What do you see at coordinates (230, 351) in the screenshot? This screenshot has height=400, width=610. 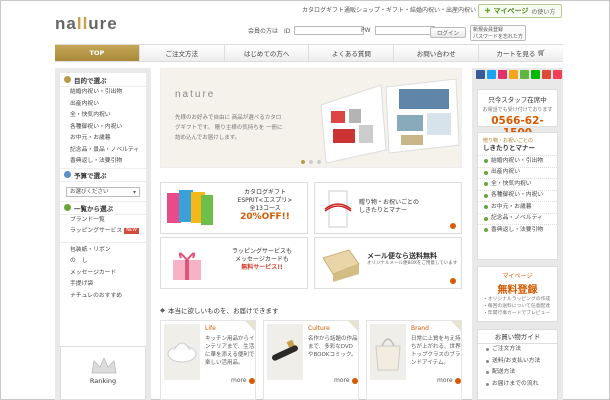 I see `life-description: キッチン用品からインテリアまで、生活に華を添える便利で楽しい活用品。` at bounding box center [230, 351].